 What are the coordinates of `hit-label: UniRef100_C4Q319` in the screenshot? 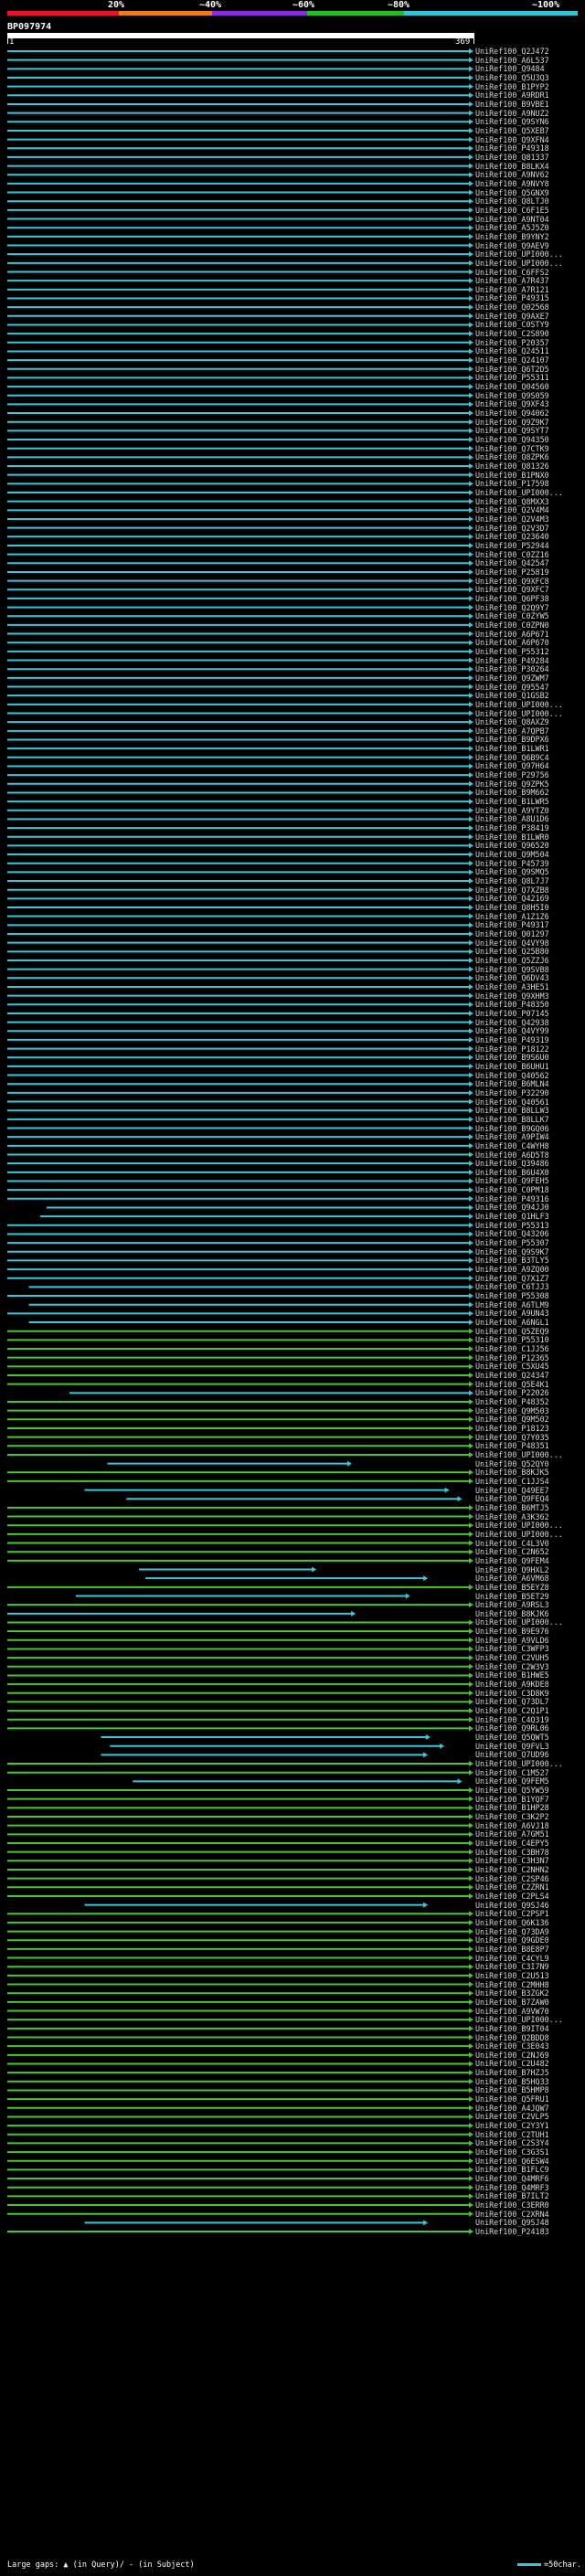 It's located at (512, 1719).